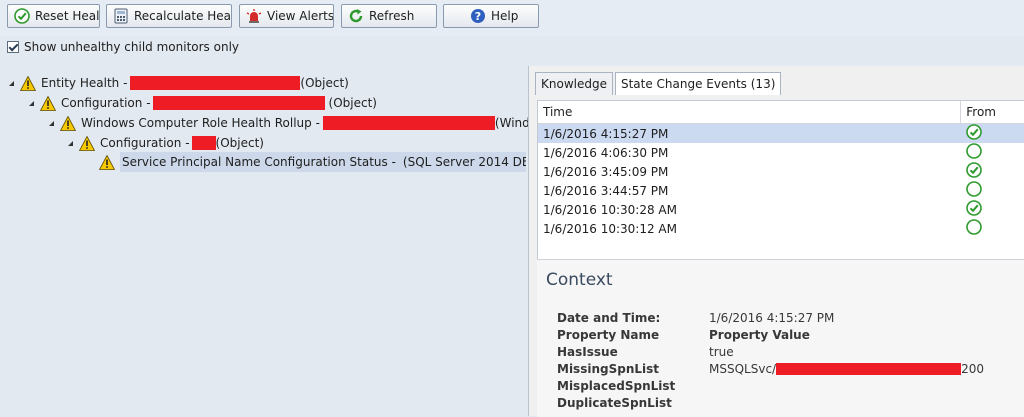 The height and width of the screenshot is (417, 1024). What do you see at coordinates (609, 317) in the screenshot?
I see `date-label: Date and Time:` at bounding box center [609, 317].